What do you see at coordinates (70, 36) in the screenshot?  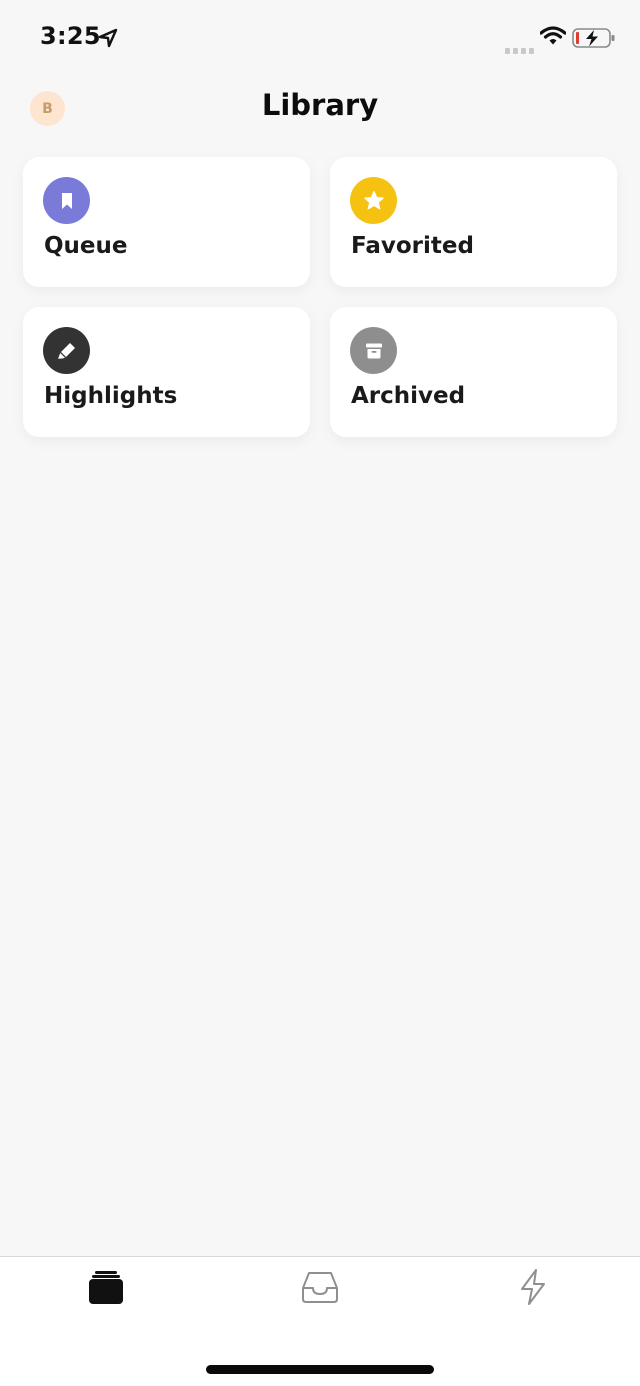 I see `status-time: 3:25` at bounding box center [70, 36].